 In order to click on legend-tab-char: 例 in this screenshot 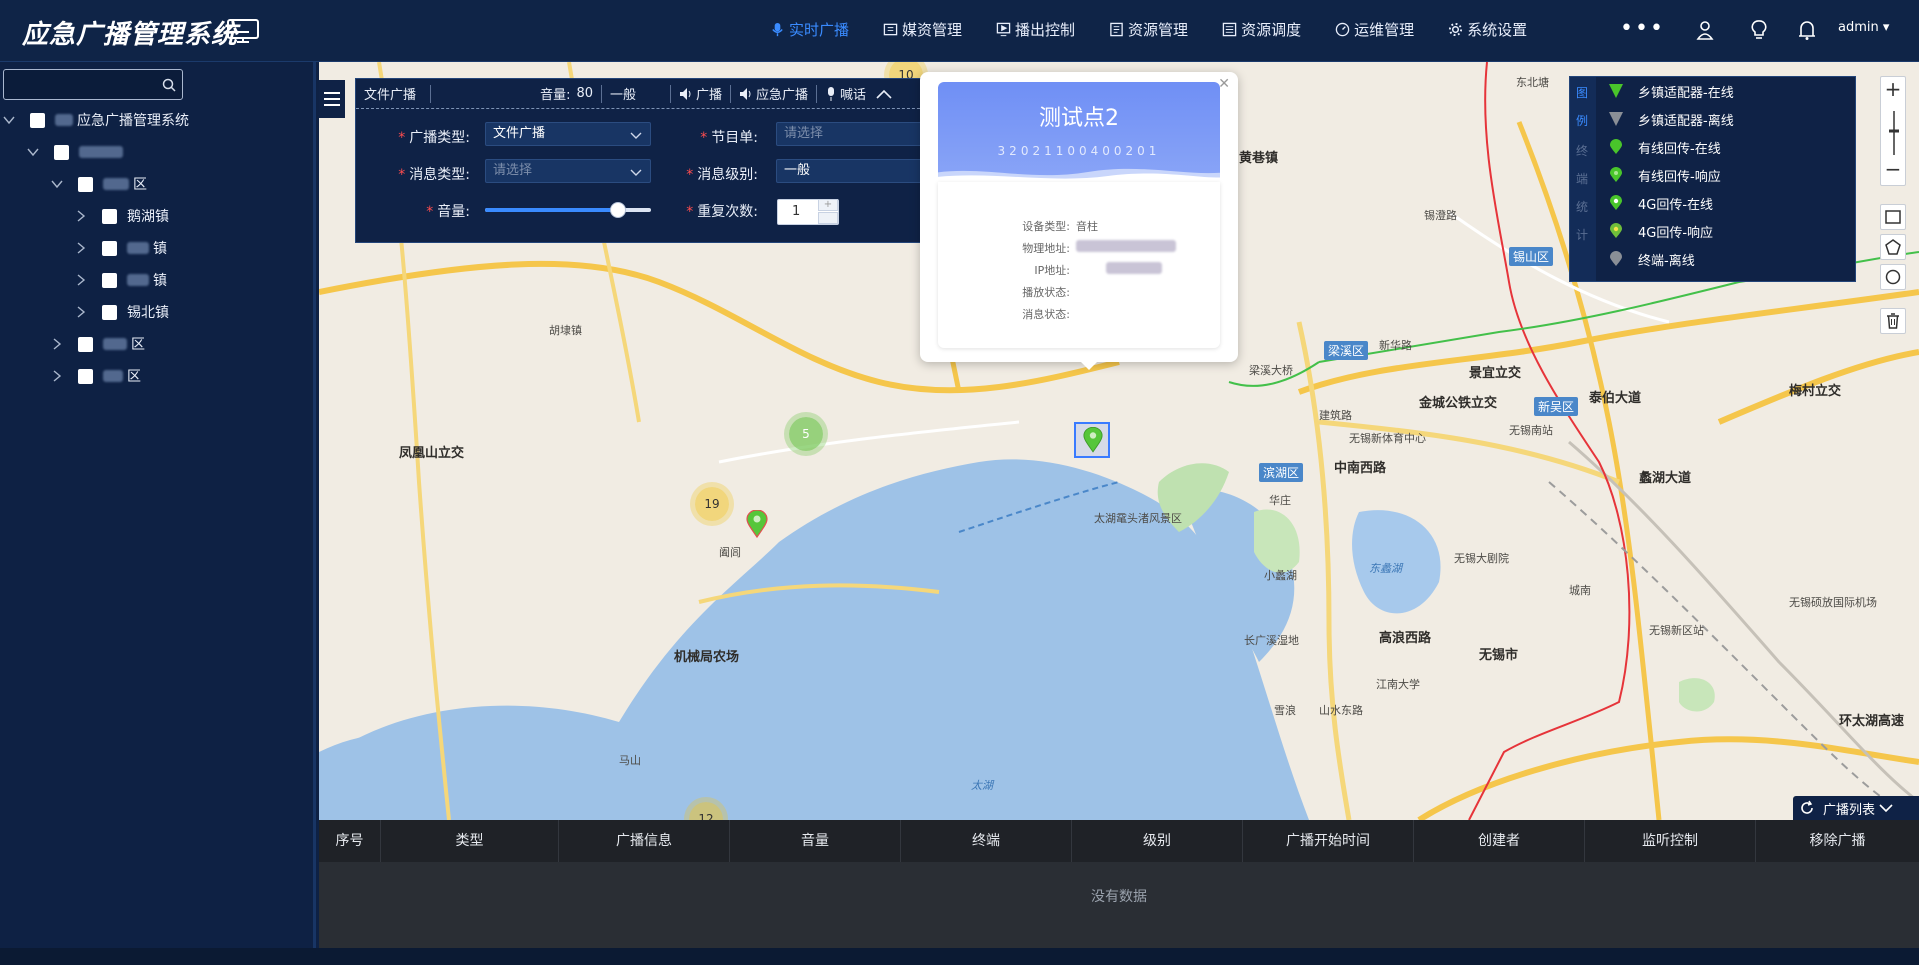, I will do `click(1582, 120)`.